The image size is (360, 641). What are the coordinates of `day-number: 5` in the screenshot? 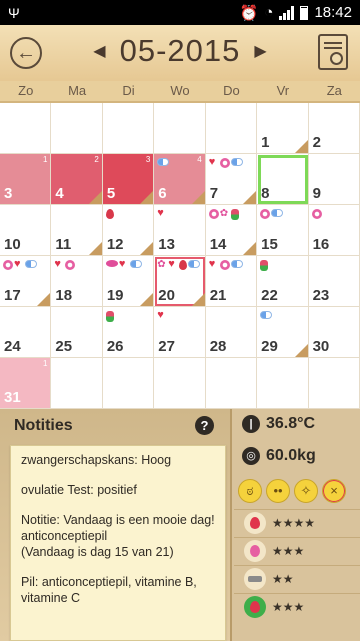 It's located at (111, 193).